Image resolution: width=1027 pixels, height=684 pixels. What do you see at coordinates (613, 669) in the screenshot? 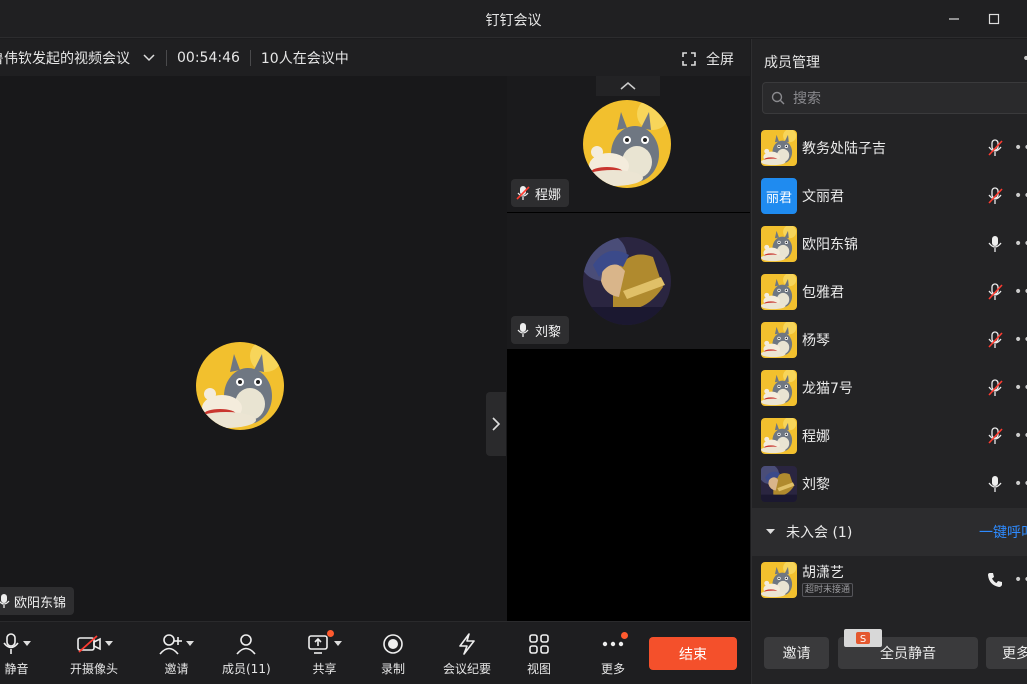
I see `more-label: 更多` at bounding box center [613, 669].